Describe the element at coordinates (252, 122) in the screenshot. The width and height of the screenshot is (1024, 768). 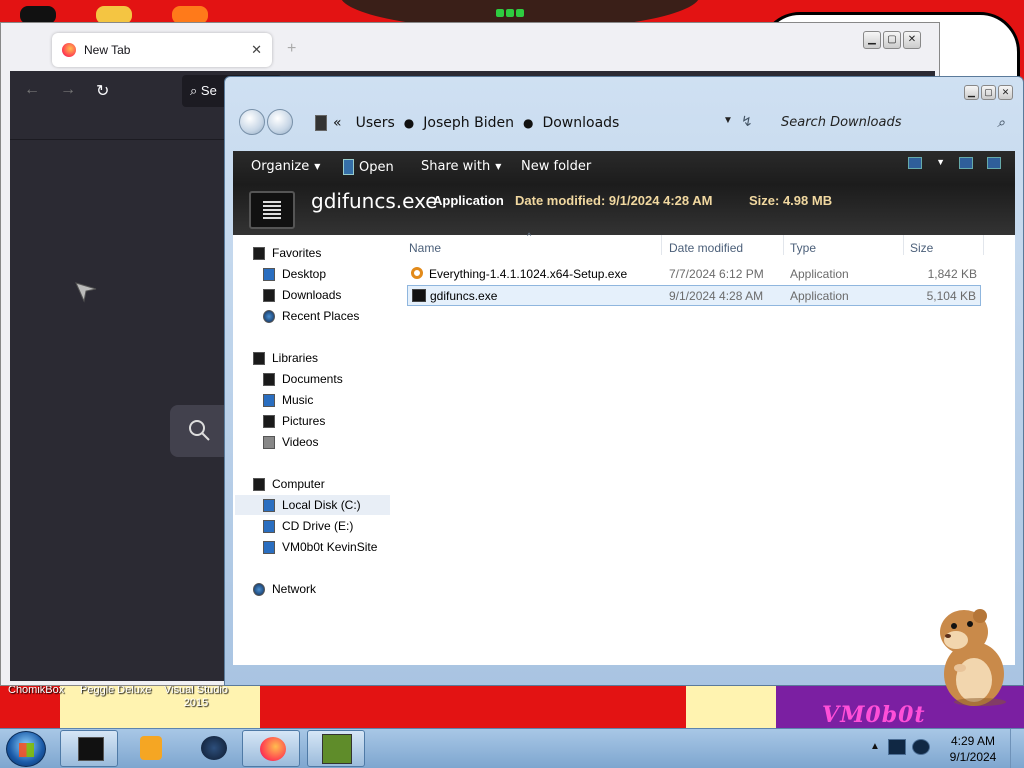
I see `back-button` at that location.